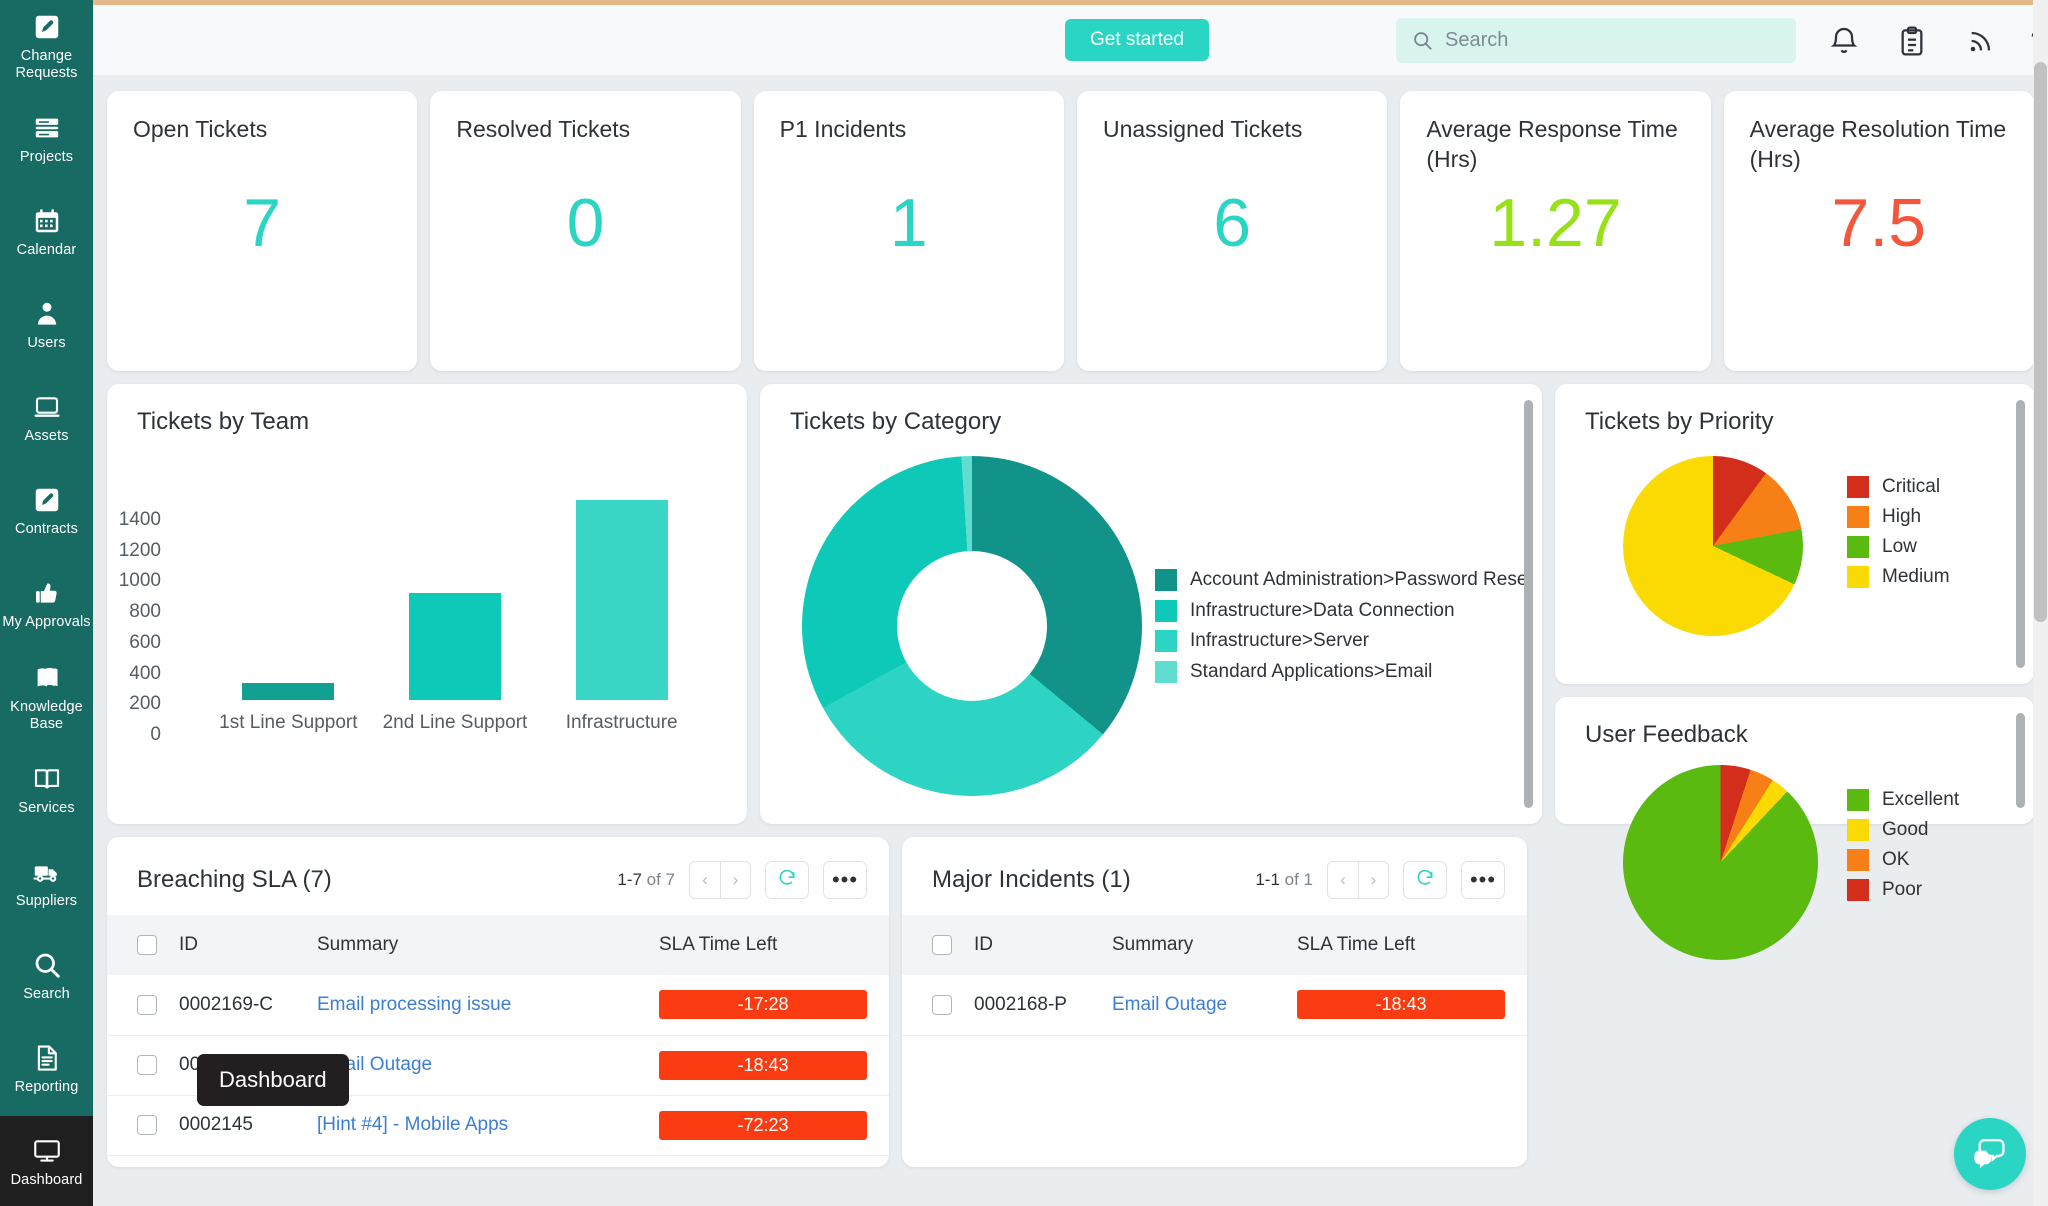 Image resolution: width=2048 pixels, height=1206 pixels. Describe the element at coordinates (143, 1161) in the screenshot. I see `row-select-cell` at that location.